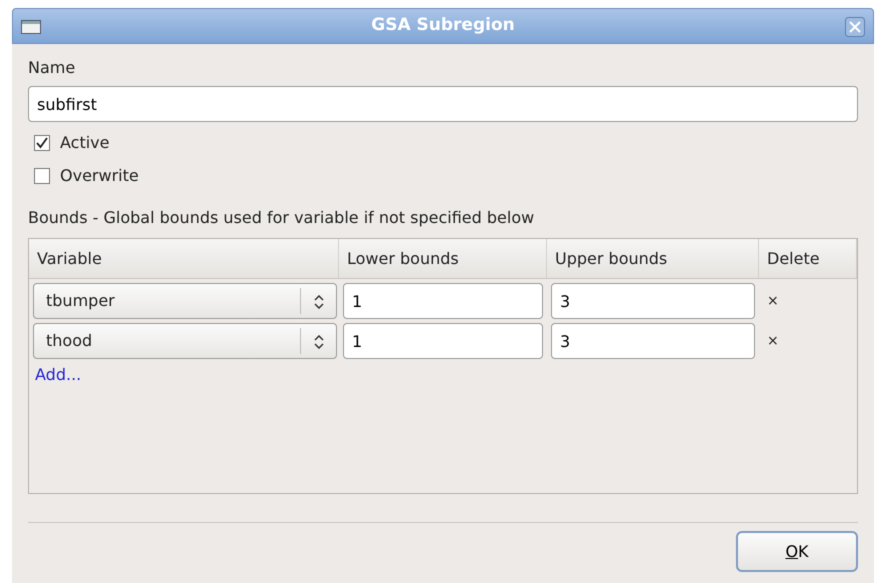  I want to click on column-header: Variable, so click(184, 258).